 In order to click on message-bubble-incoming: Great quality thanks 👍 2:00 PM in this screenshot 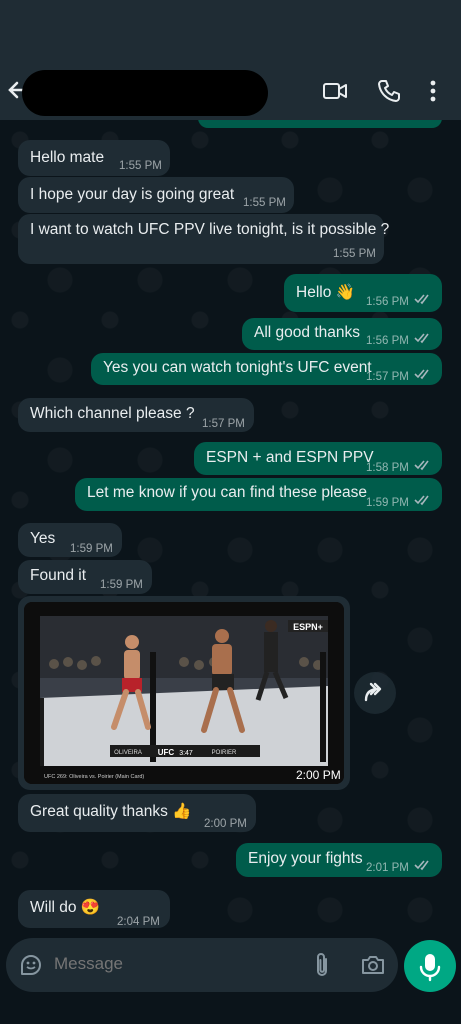, I will do `click(137, 813)`.